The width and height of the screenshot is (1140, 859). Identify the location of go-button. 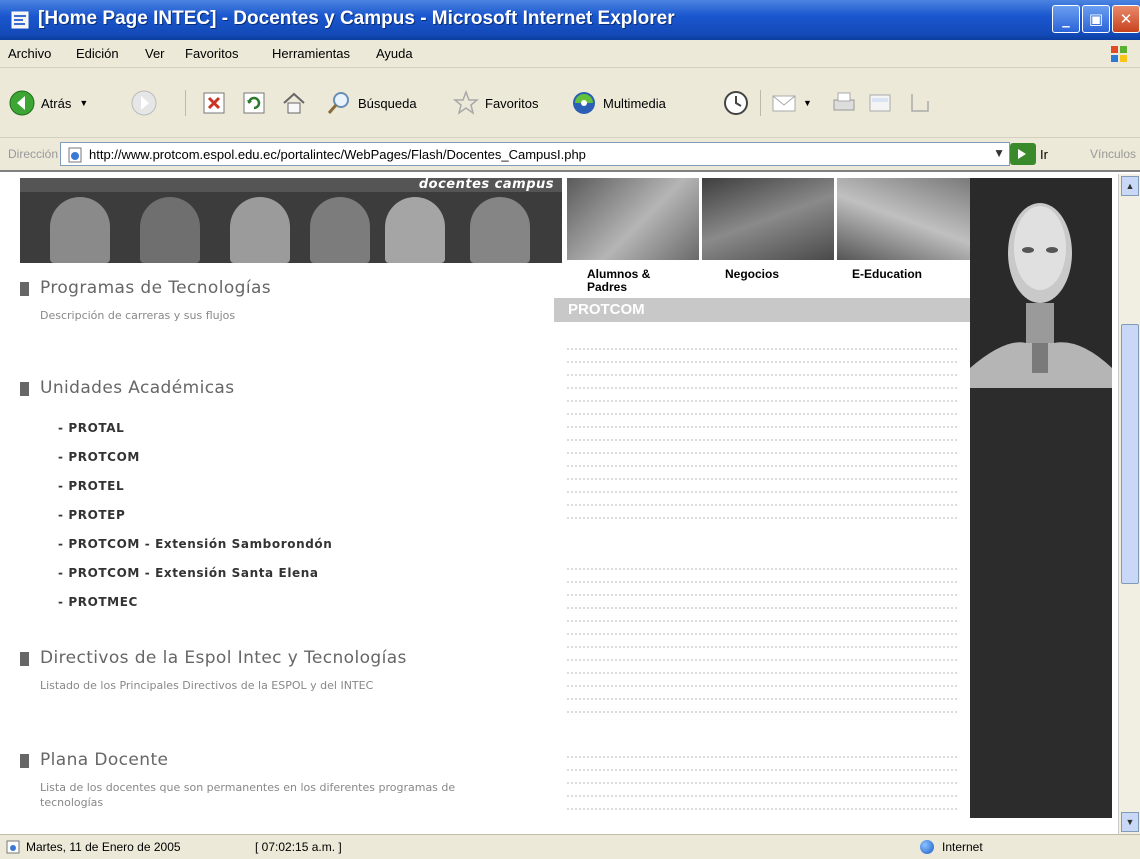
(1023, 154).